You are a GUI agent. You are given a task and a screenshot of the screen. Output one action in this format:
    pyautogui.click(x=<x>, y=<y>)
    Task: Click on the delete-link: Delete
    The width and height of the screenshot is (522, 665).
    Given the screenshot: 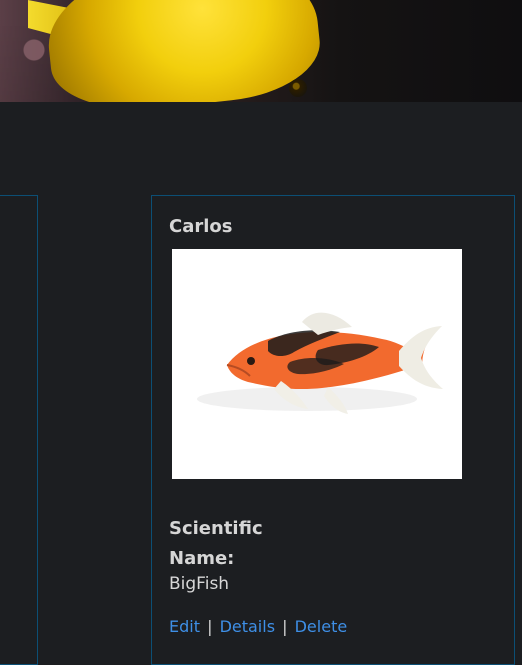 What is the action you would take?
    pyautogui.click(x=321, y=626)
    